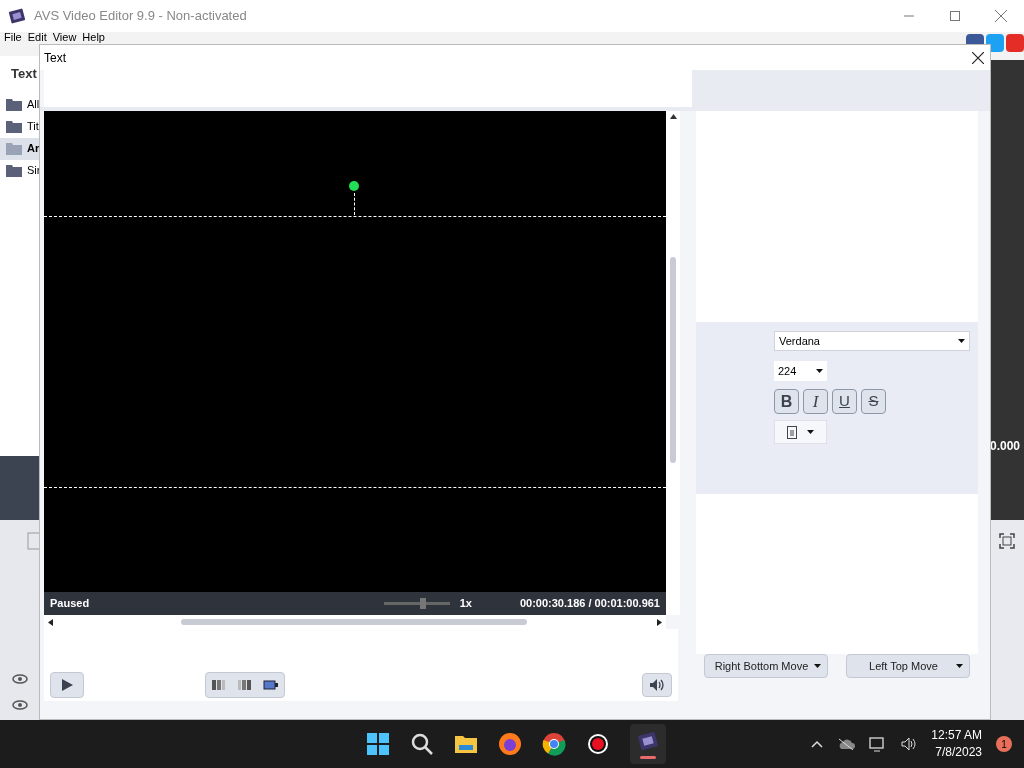 The height and width of the screenshot is (768, 1024). What do you see at coordinates (955, 16) in the screenshot?
I see `maximize-icon` at bounding box center [955, 16].